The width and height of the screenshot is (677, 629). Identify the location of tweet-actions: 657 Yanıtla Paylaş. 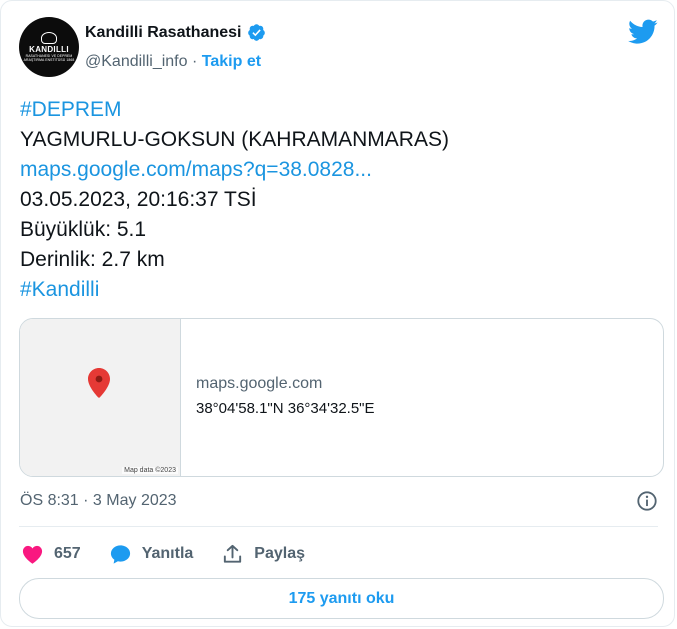
(177, 554).